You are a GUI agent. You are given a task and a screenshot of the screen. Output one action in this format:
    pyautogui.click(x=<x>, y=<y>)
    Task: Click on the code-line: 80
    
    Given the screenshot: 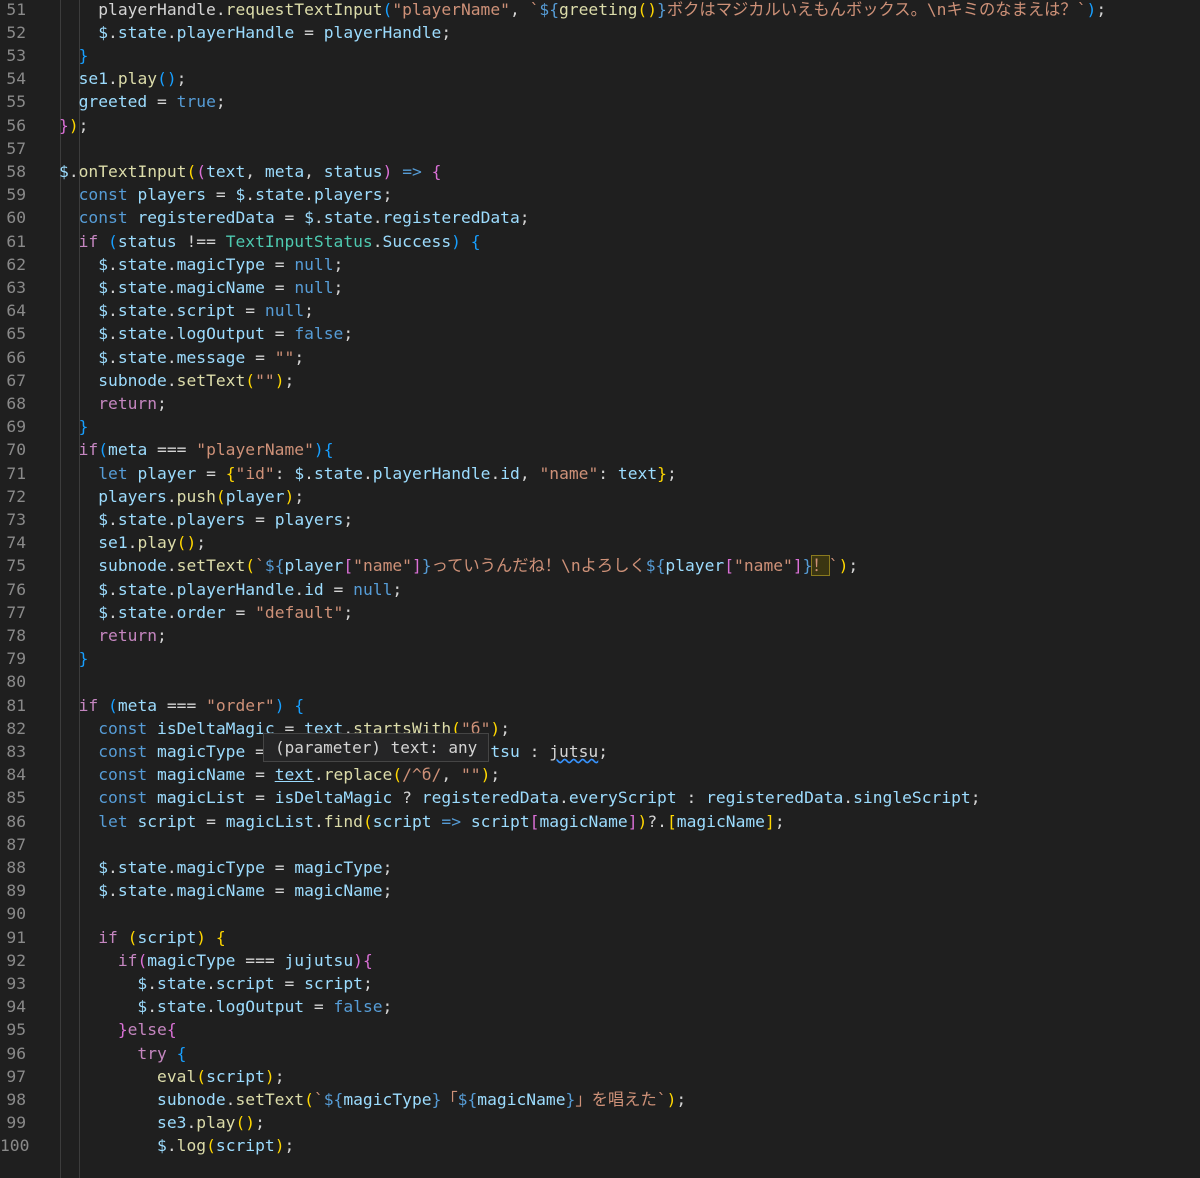 What is the action you would take?
    pyautogui.click(x=600, y=681)
    